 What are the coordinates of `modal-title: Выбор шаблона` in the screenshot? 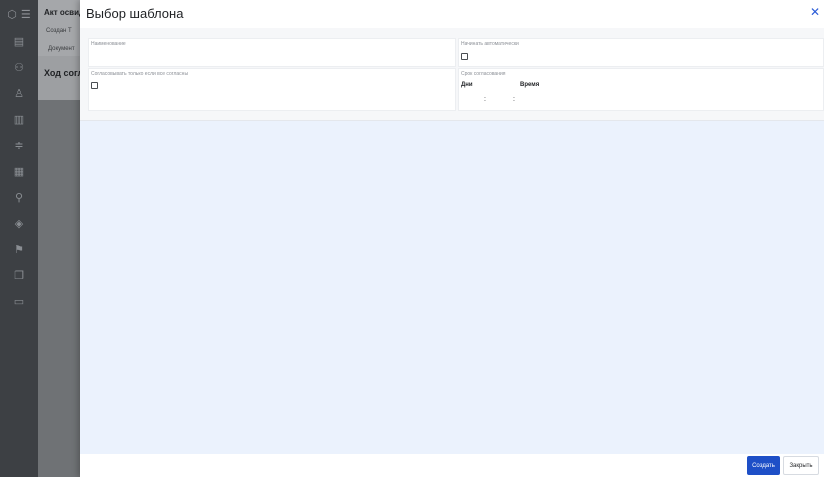 It's located at (135, 13).